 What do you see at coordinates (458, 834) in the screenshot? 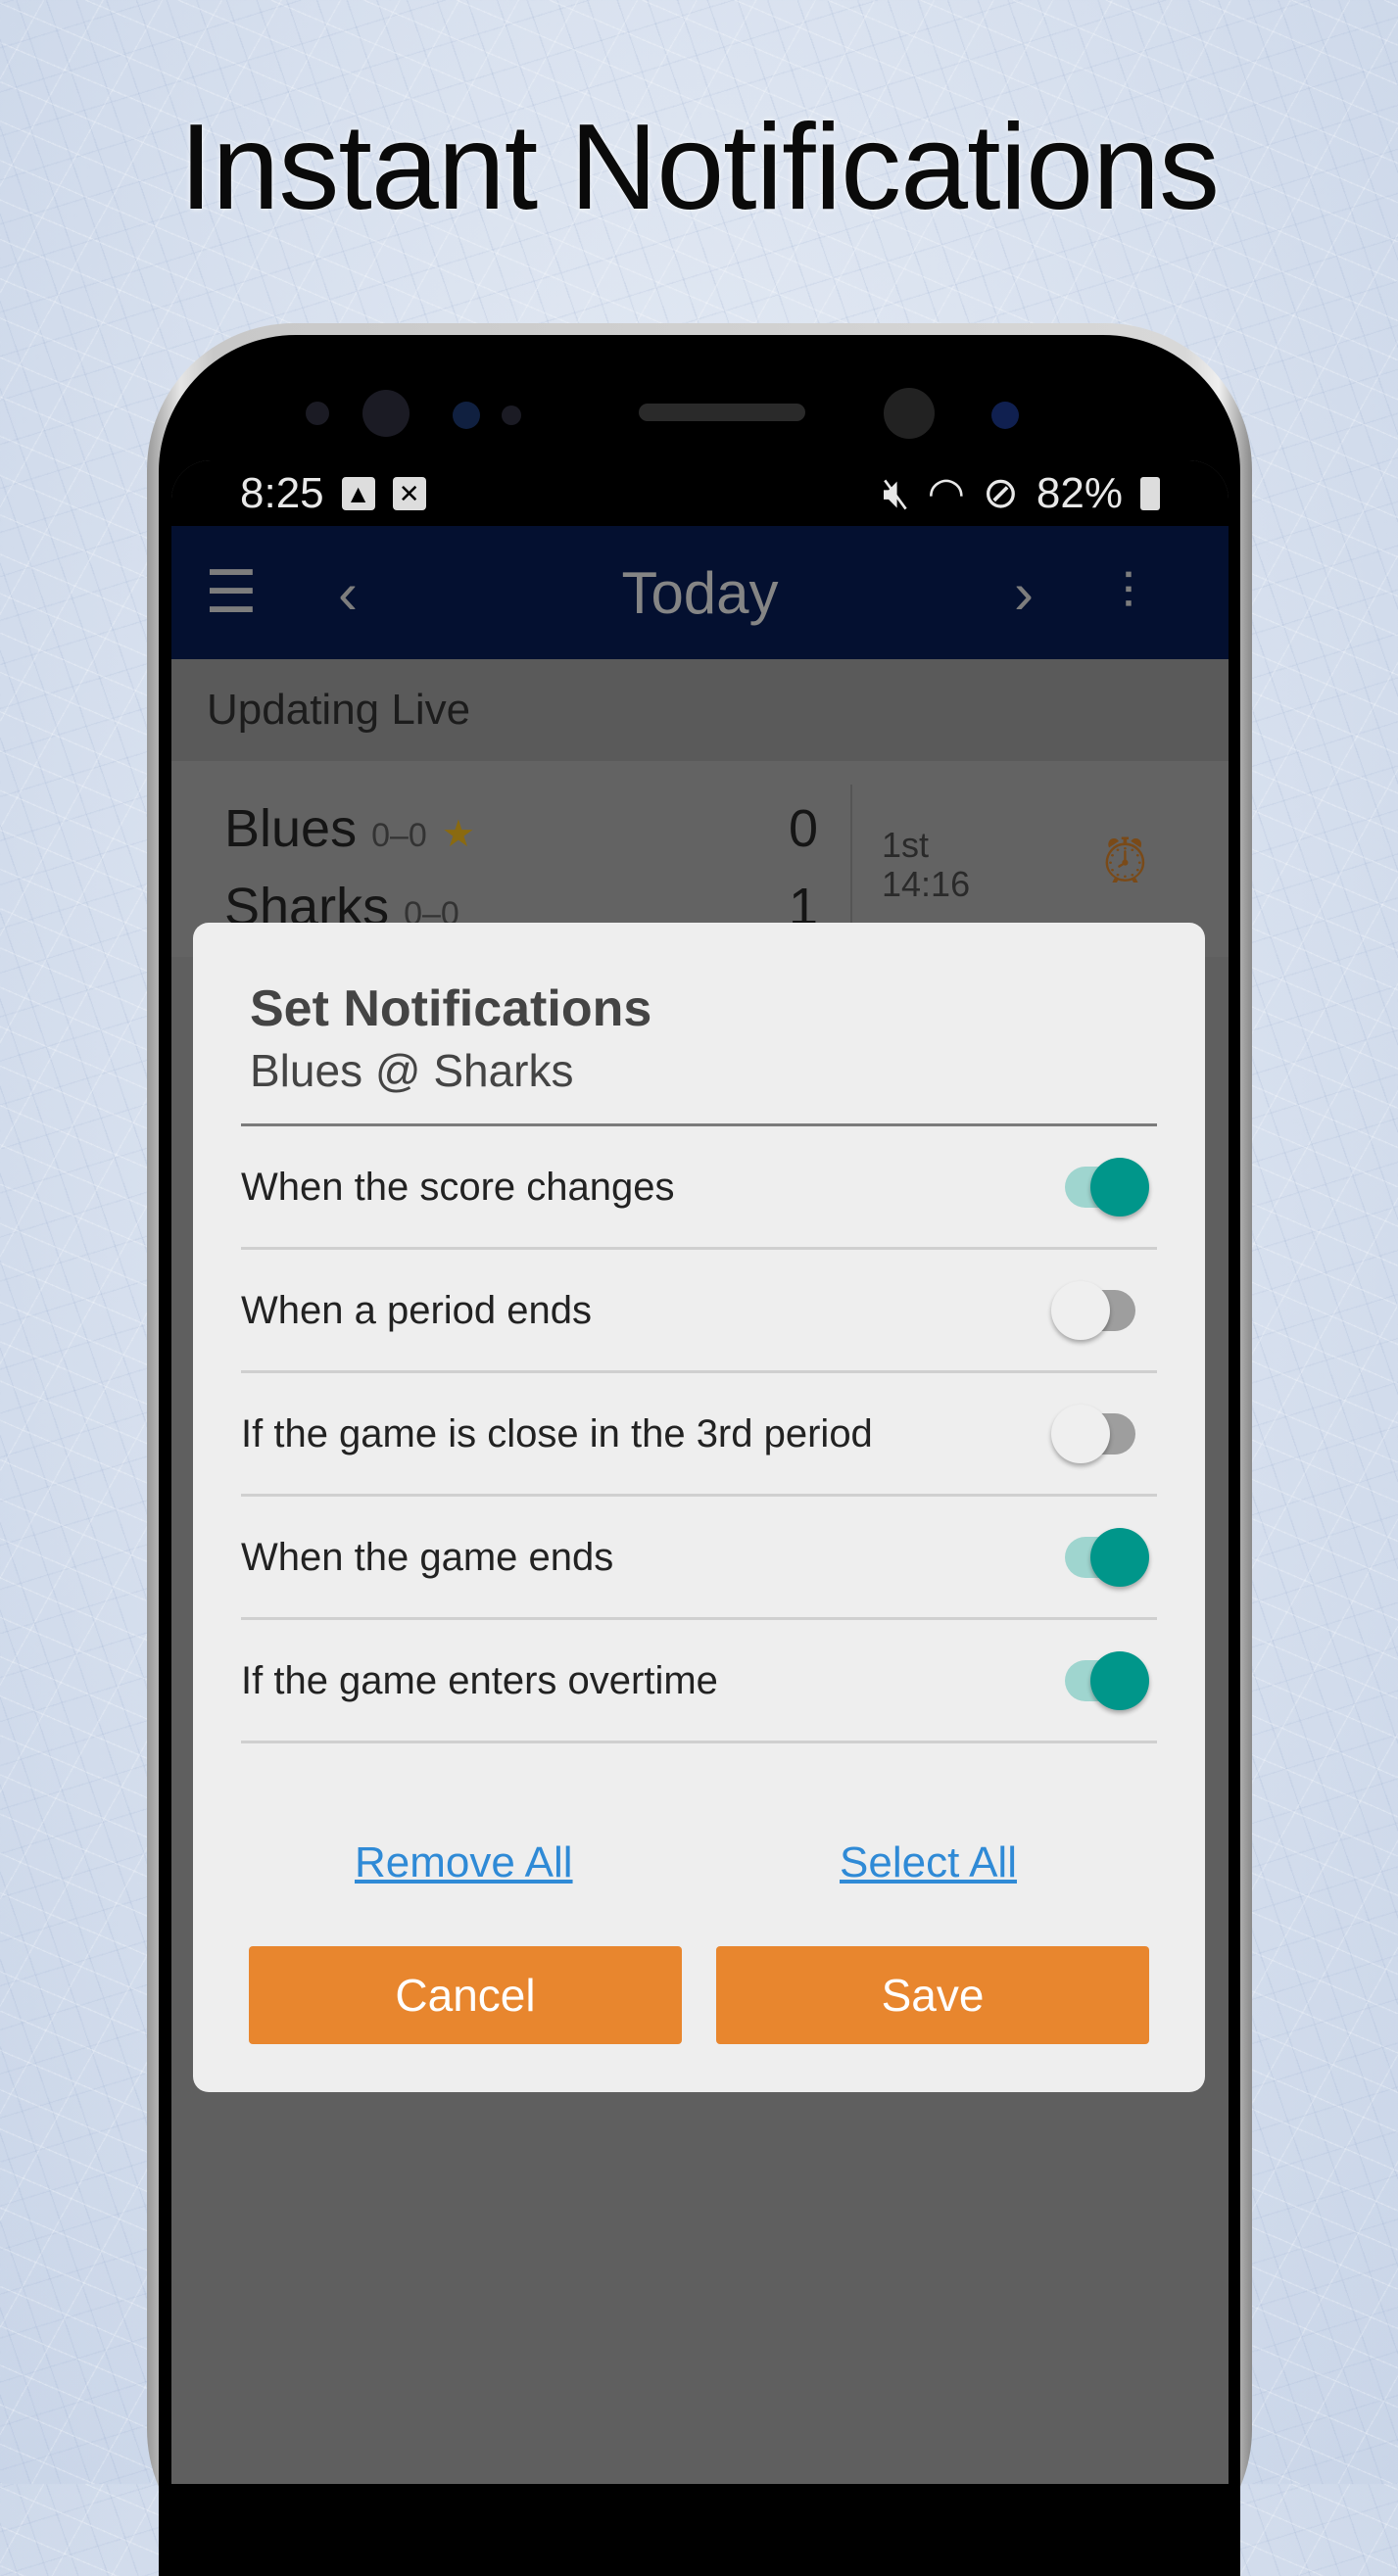
I see `favorite-star-icon: ★` at bounding box center [458, 834].